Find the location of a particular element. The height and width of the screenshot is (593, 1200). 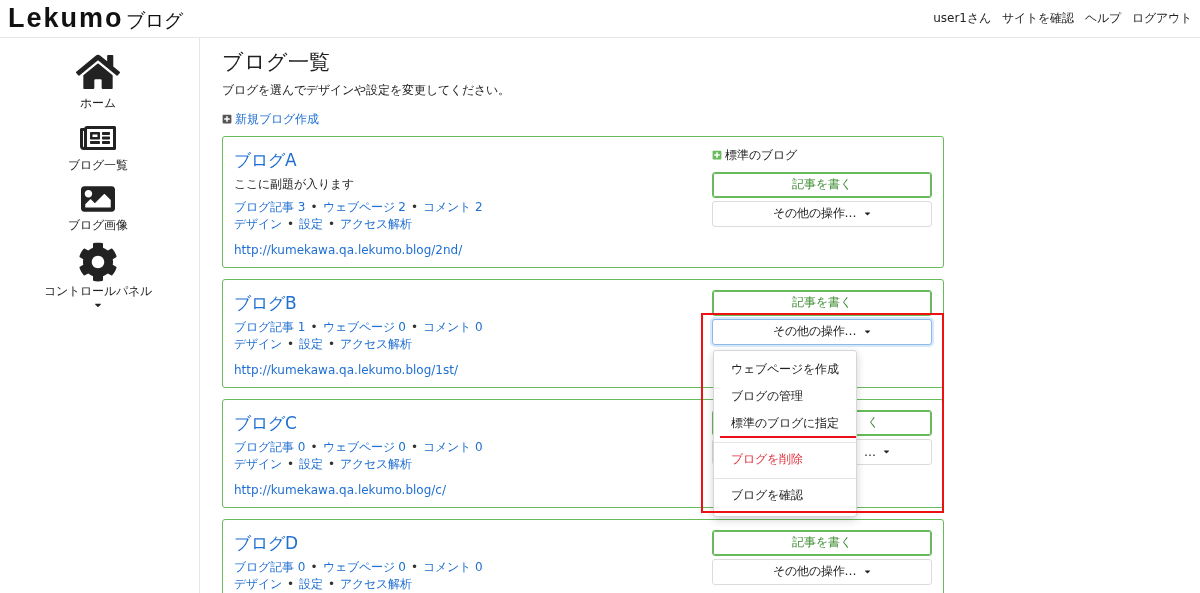

sidebar-item: コントロールパネル is located at coordinates (97, 276).